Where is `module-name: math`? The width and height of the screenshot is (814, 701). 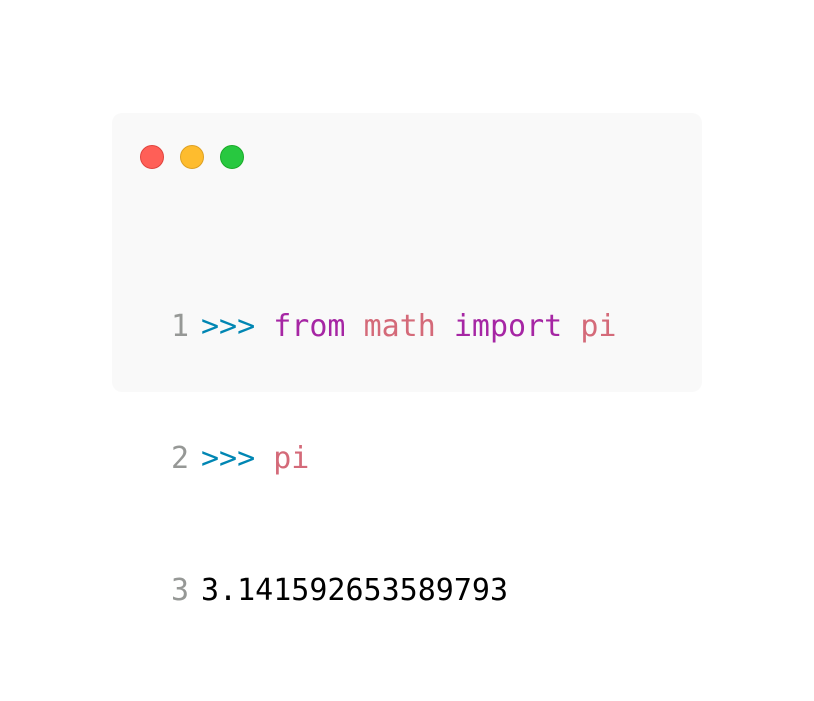 module-name: math is located at coordinates (399, 326).